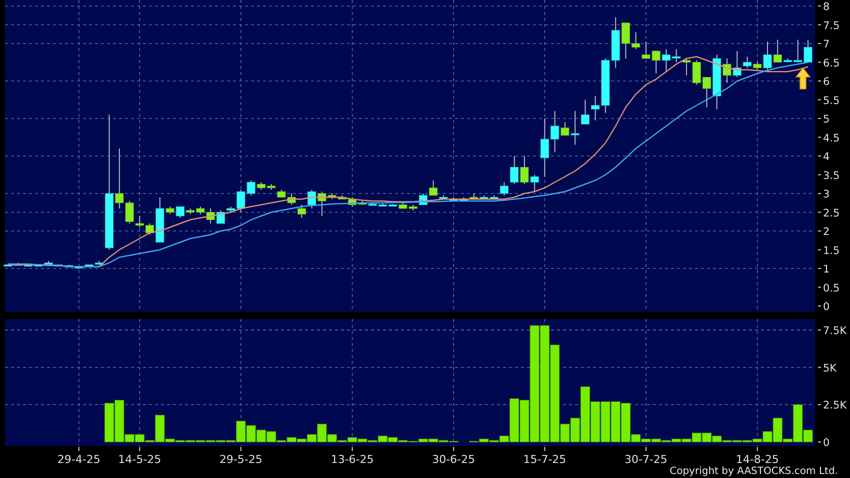 The width and height of the screenshot is (850, 478). Describe the element at coordinates (831, 26) in the screenshot. I see `y-axis-label: 7.5` at that location.